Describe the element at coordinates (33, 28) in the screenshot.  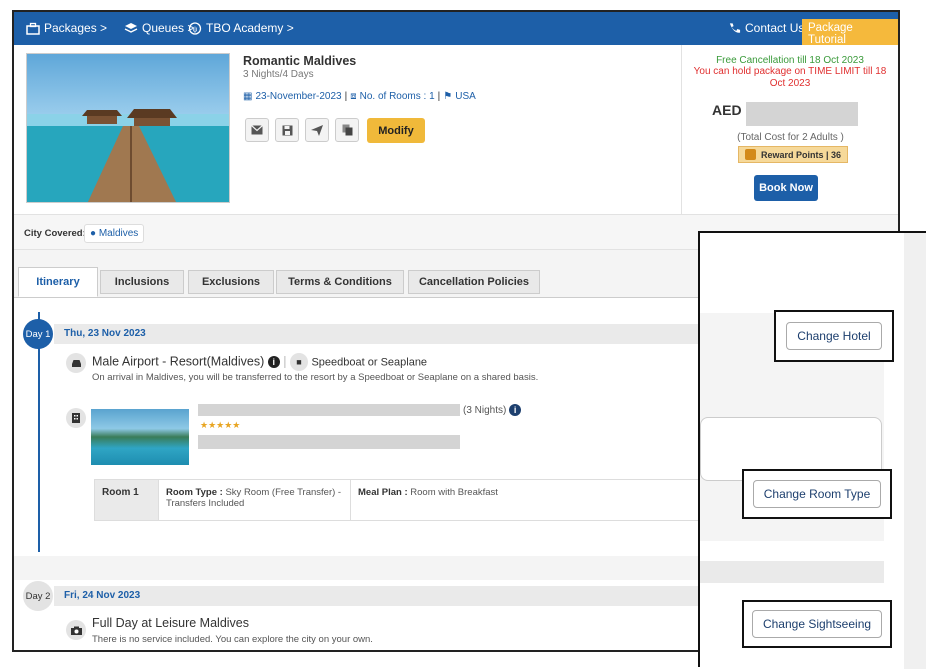
I see `briefcase-icon` at that location.